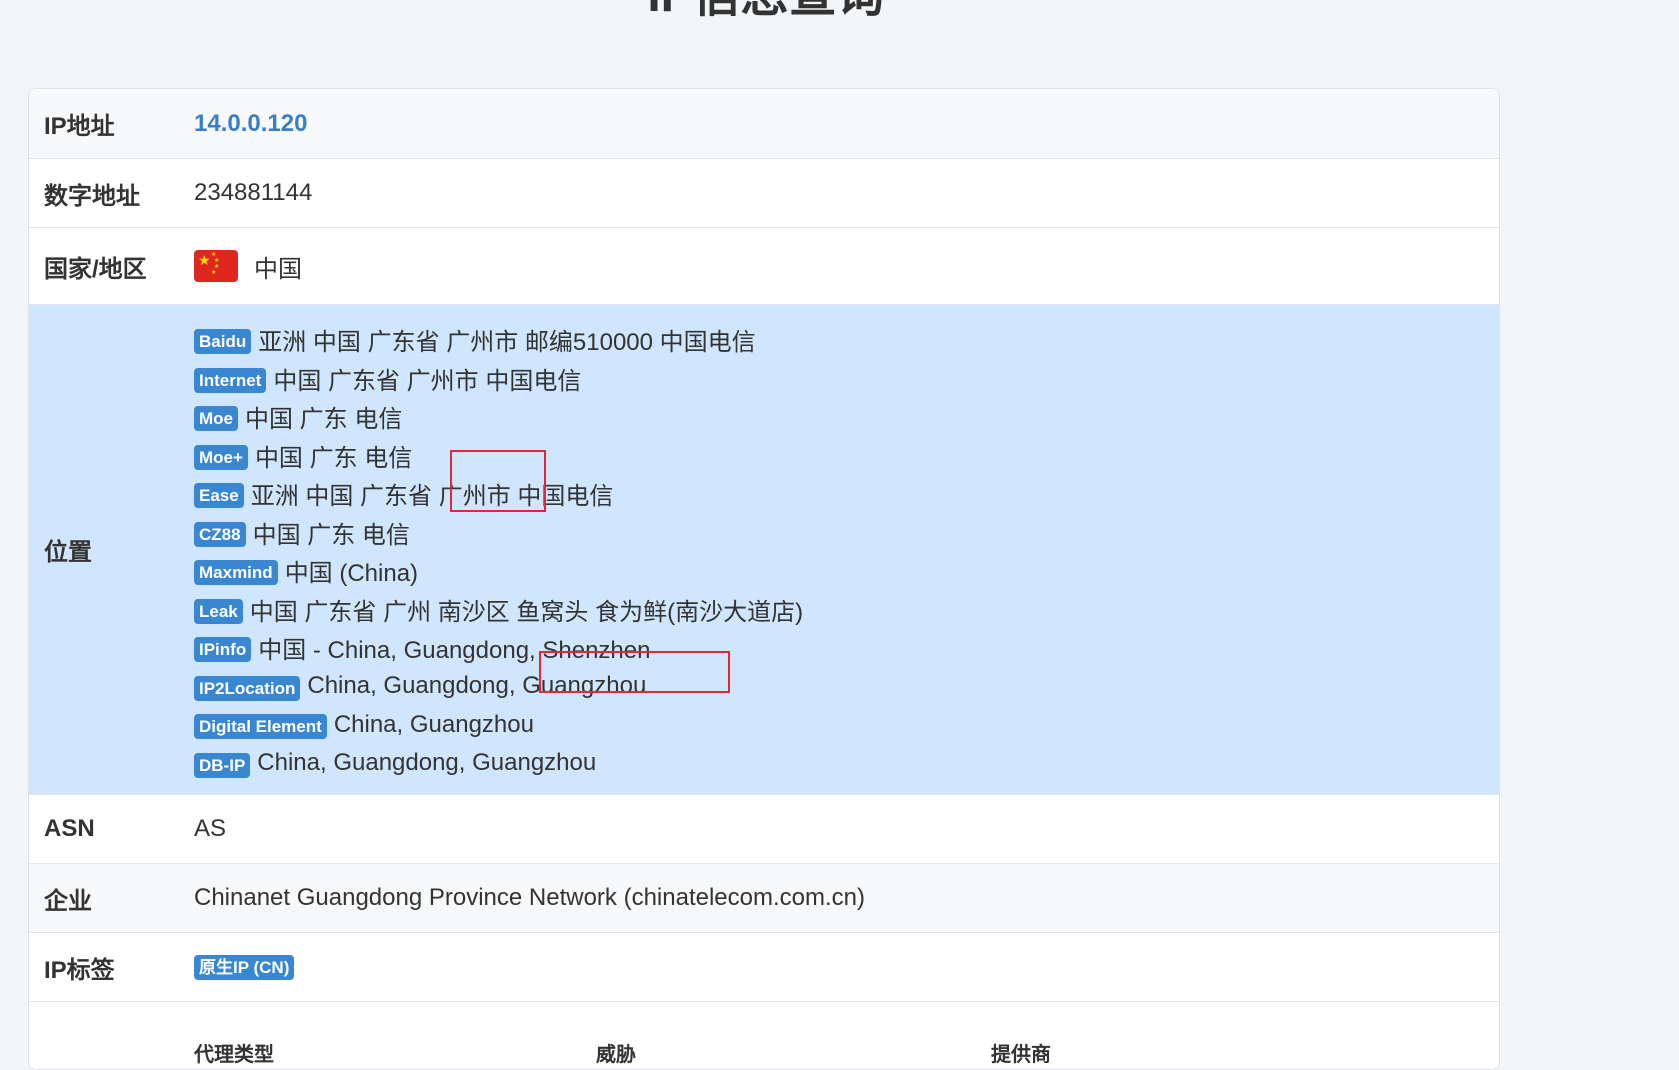  What do you see at coordinates (68, 901) in the screenshot?
I see `organization-label: 企业` at bounding box center [68, 901].